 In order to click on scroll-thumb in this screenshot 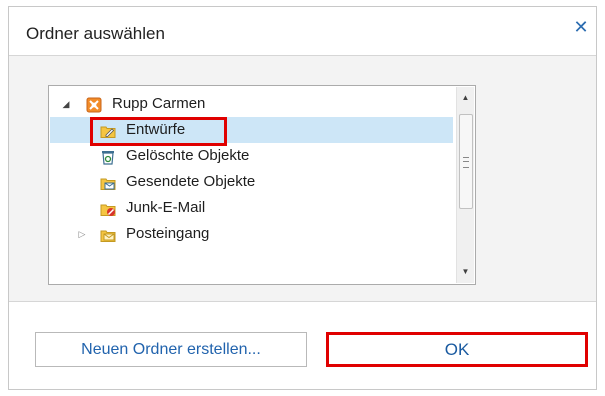, I will do `click(466, 161)`.